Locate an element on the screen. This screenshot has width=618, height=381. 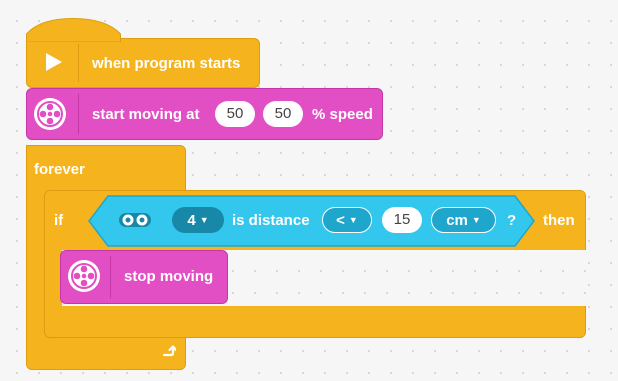
left-speed-input: 50 is located at coordinates (235, 114).